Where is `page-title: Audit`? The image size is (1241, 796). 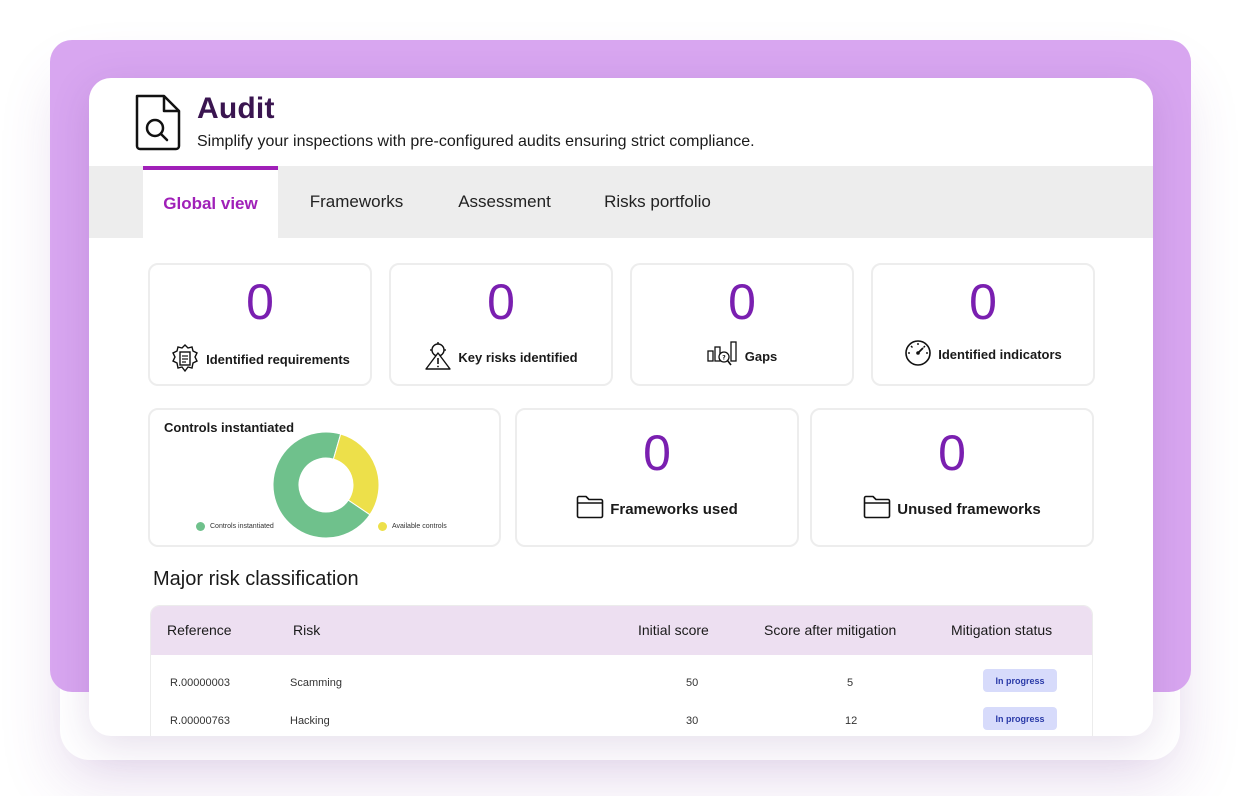 page-title: Audit is located at coordinates (236, 108).